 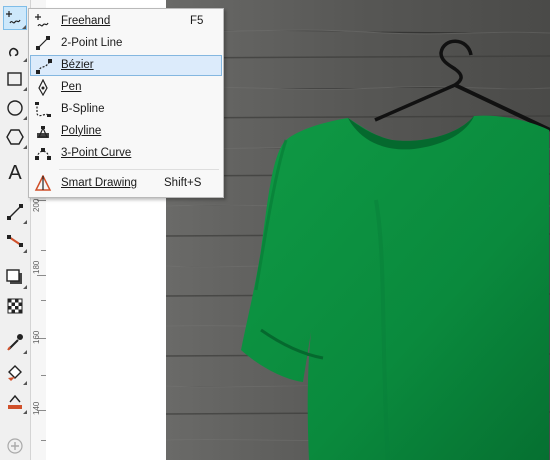 What do you see at coordinates (15, 79) in the screenshot?
I see `rectangle-icon` at bounding box center [15, 79].